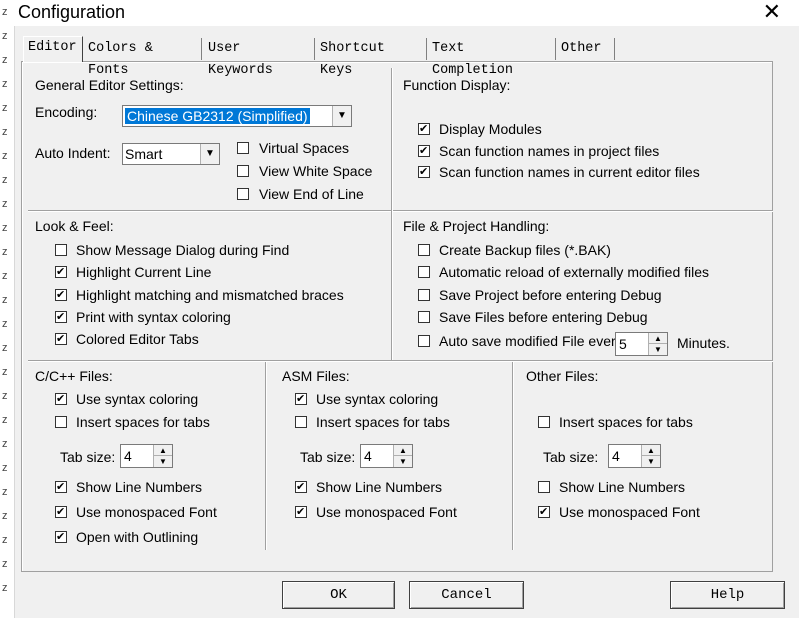  What do you see at coordinates (61, 272) in the screenshot?
I see `highlight-line-checkbox` at bounding box center [61, 272].